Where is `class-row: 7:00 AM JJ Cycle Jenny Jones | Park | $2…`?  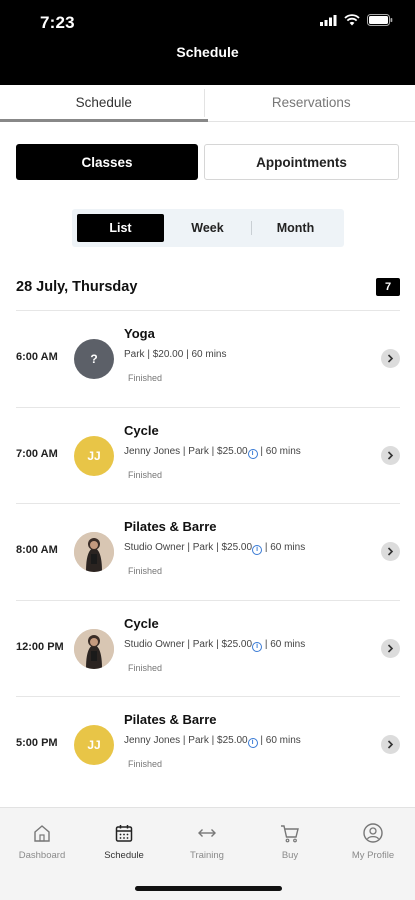 class-row: 7:00 AM JJ Cycle Jenny Jones | Park | $2… is located at coordinates (208, 455).